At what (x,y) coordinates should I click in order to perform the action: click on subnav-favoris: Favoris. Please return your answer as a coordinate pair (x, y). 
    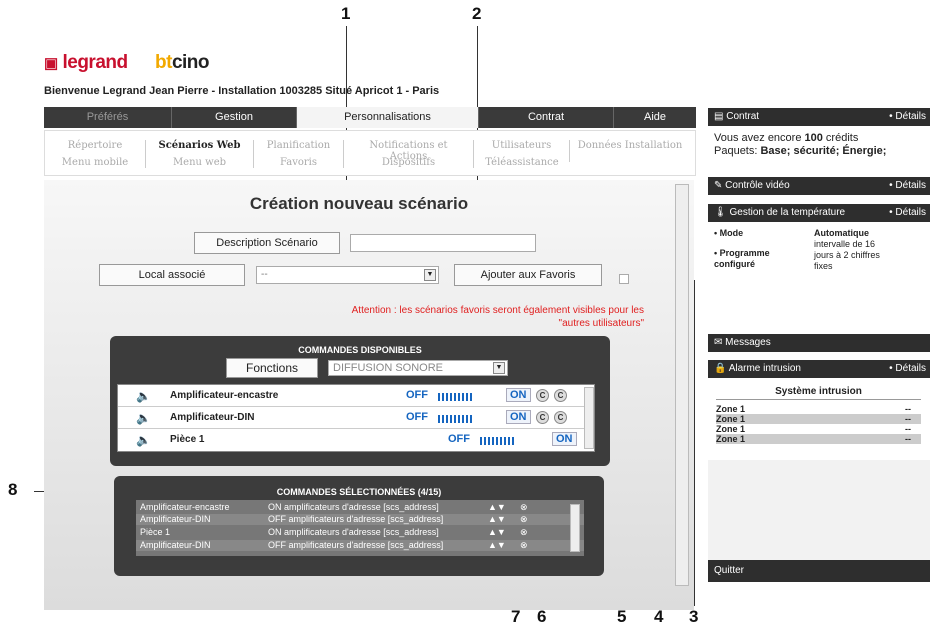
    Looking at the image, I should click on (299, 162).